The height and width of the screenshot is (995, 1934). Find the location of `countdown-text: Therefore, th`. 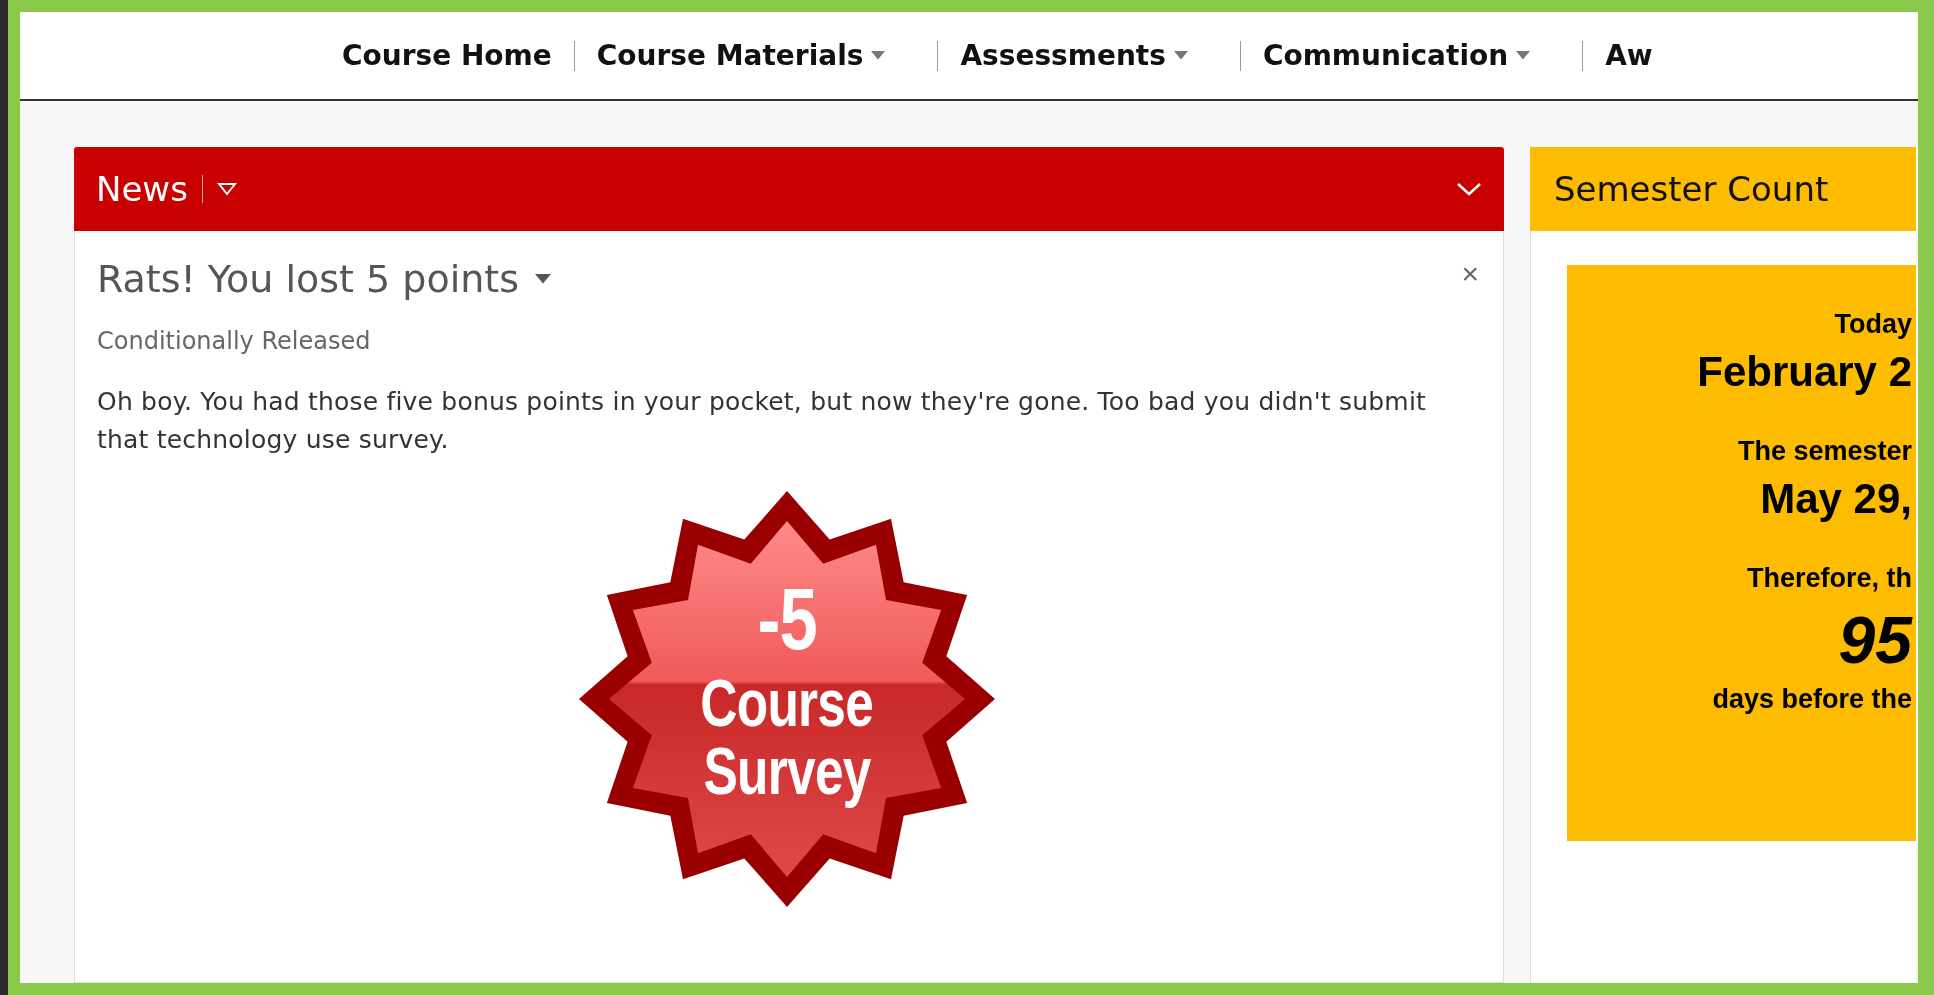

countdown-text: Therefore, th is located at coordinates (1829, 578).